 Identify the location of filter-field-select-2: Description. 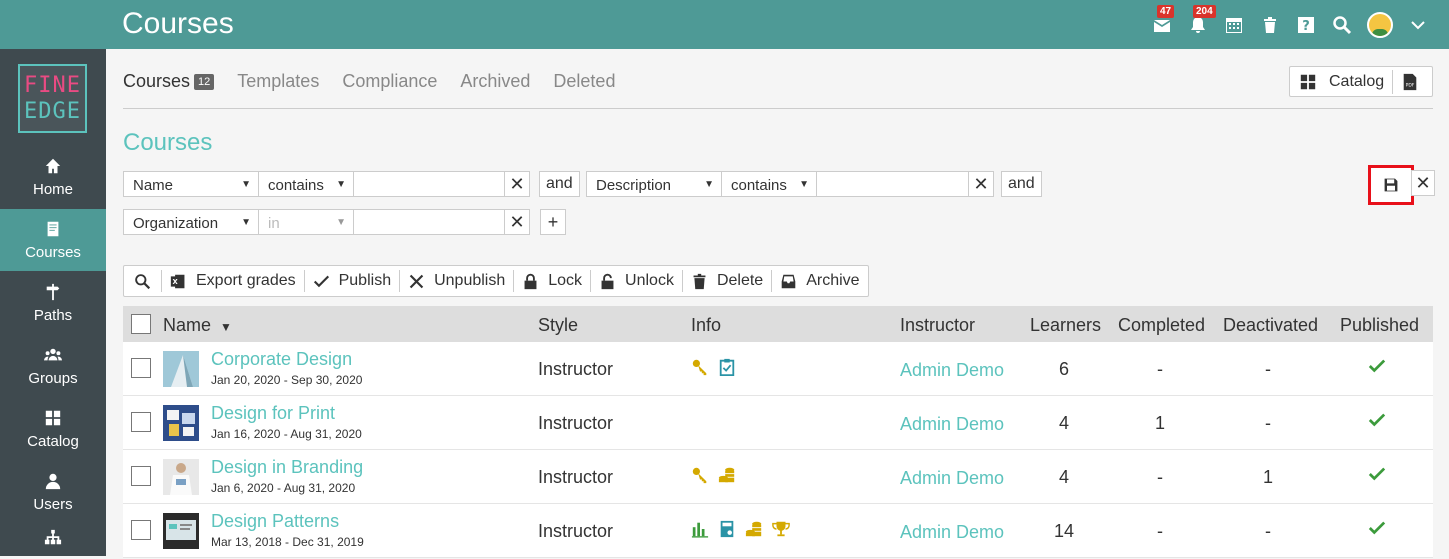
(654, 184).